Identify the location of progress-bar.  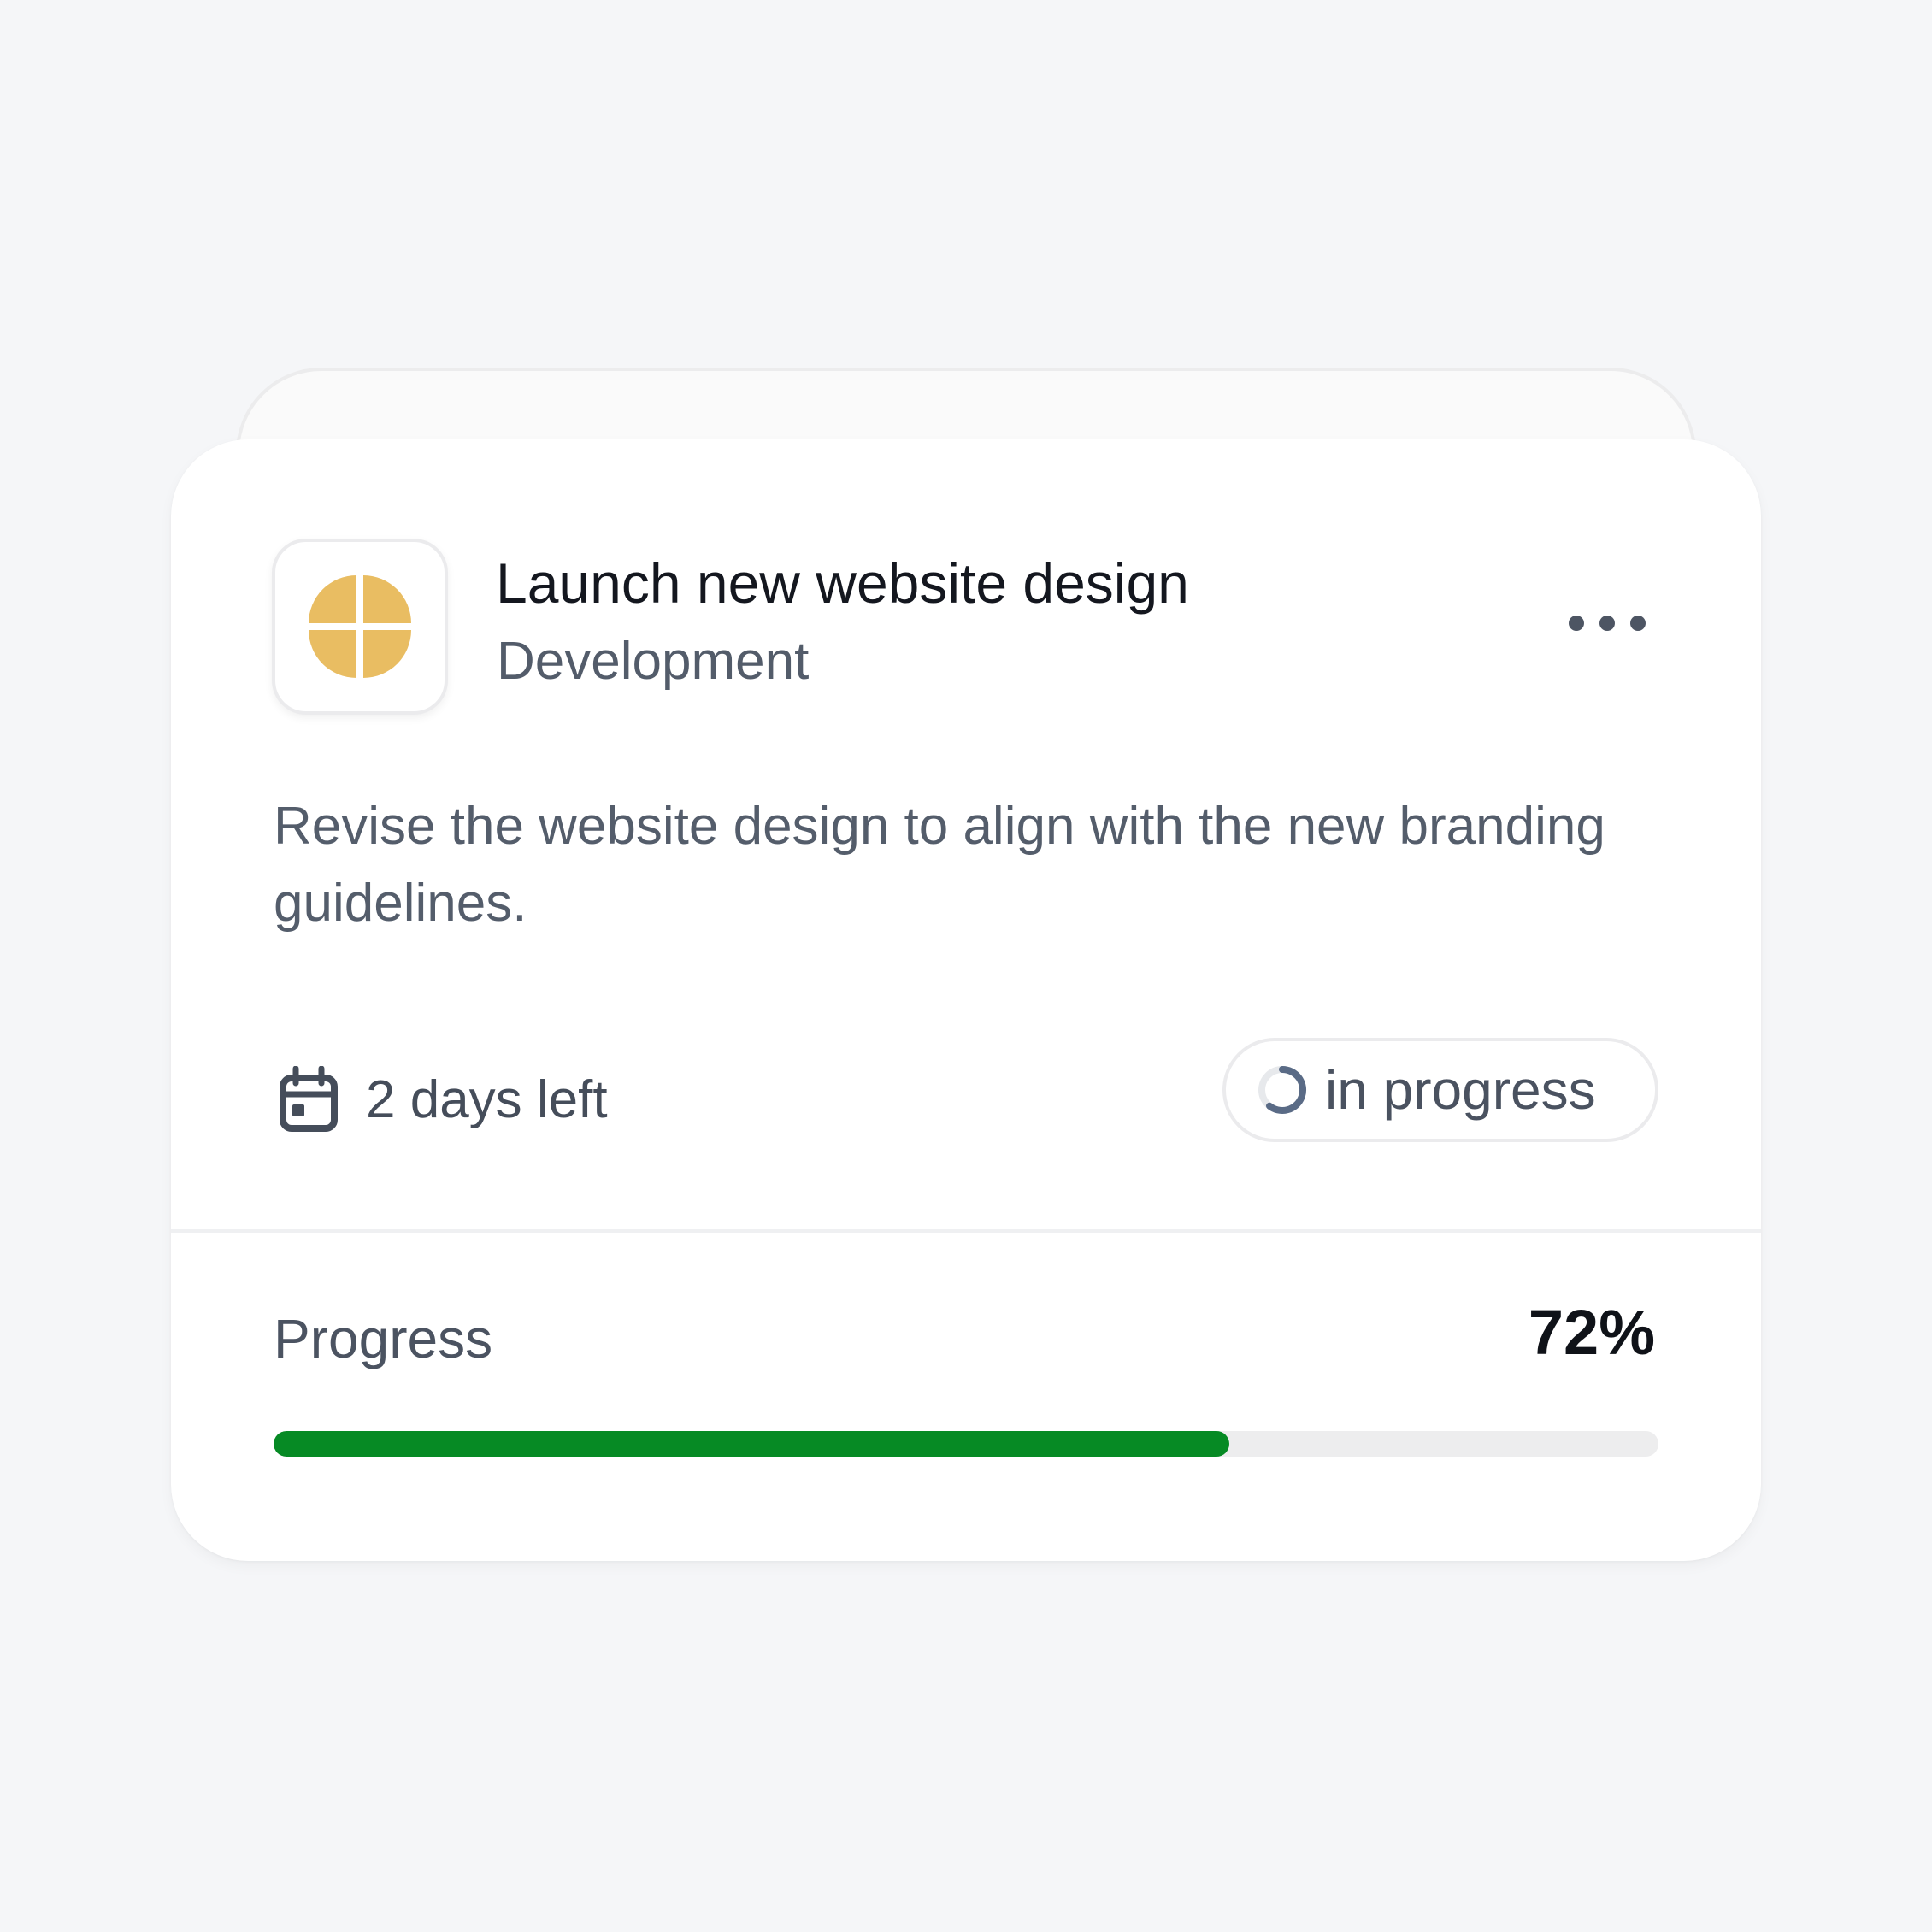
(966, 1444).